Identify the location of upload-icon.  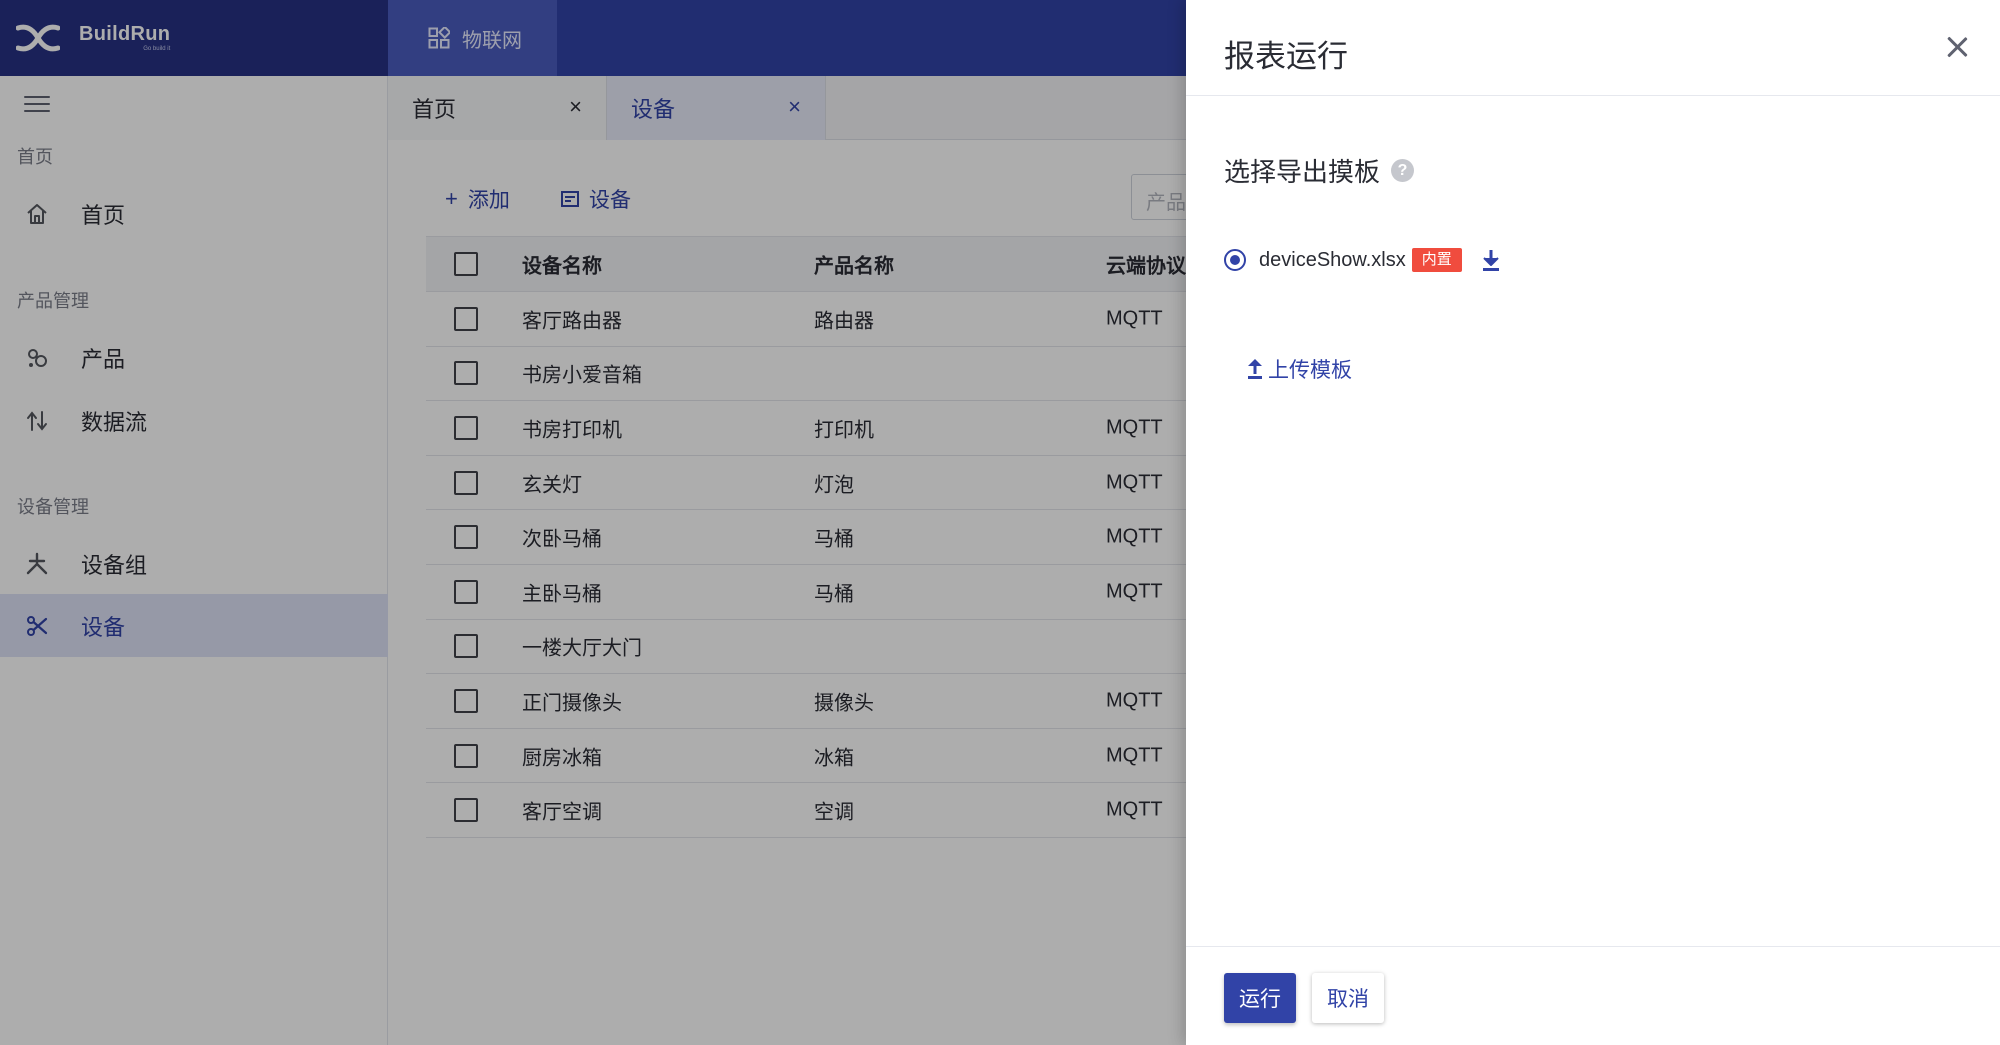
(1255, 369).